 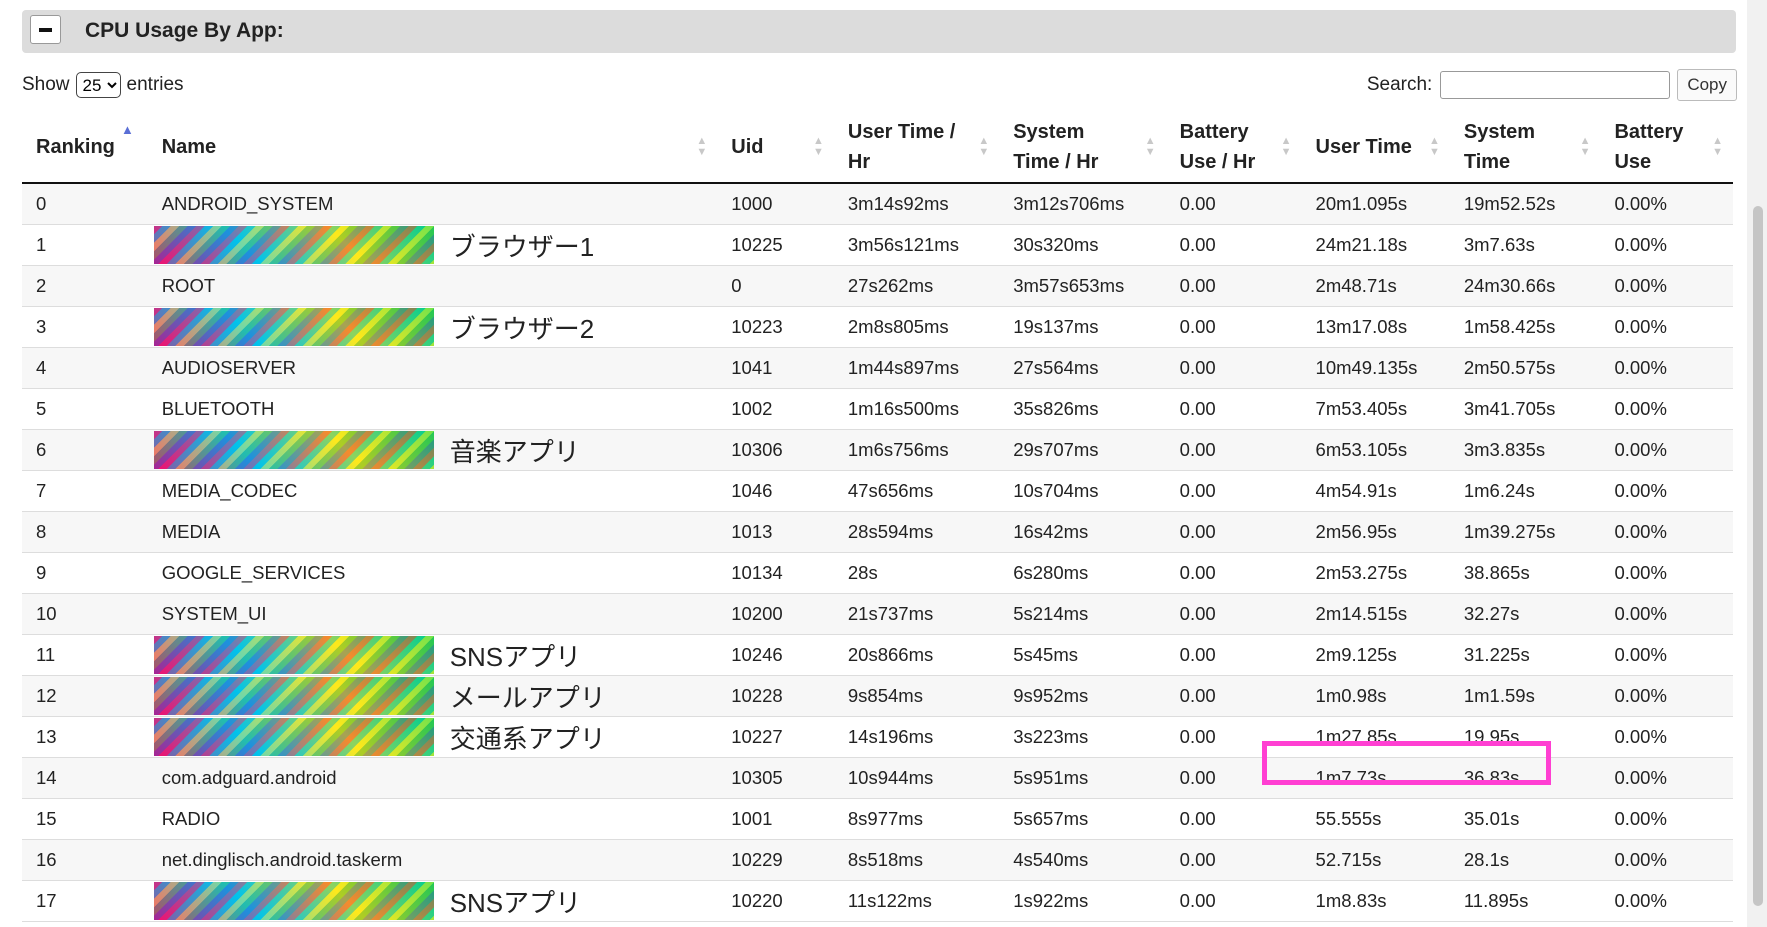 I want to click on page-scrollbar, so click(x=1757, y=463).